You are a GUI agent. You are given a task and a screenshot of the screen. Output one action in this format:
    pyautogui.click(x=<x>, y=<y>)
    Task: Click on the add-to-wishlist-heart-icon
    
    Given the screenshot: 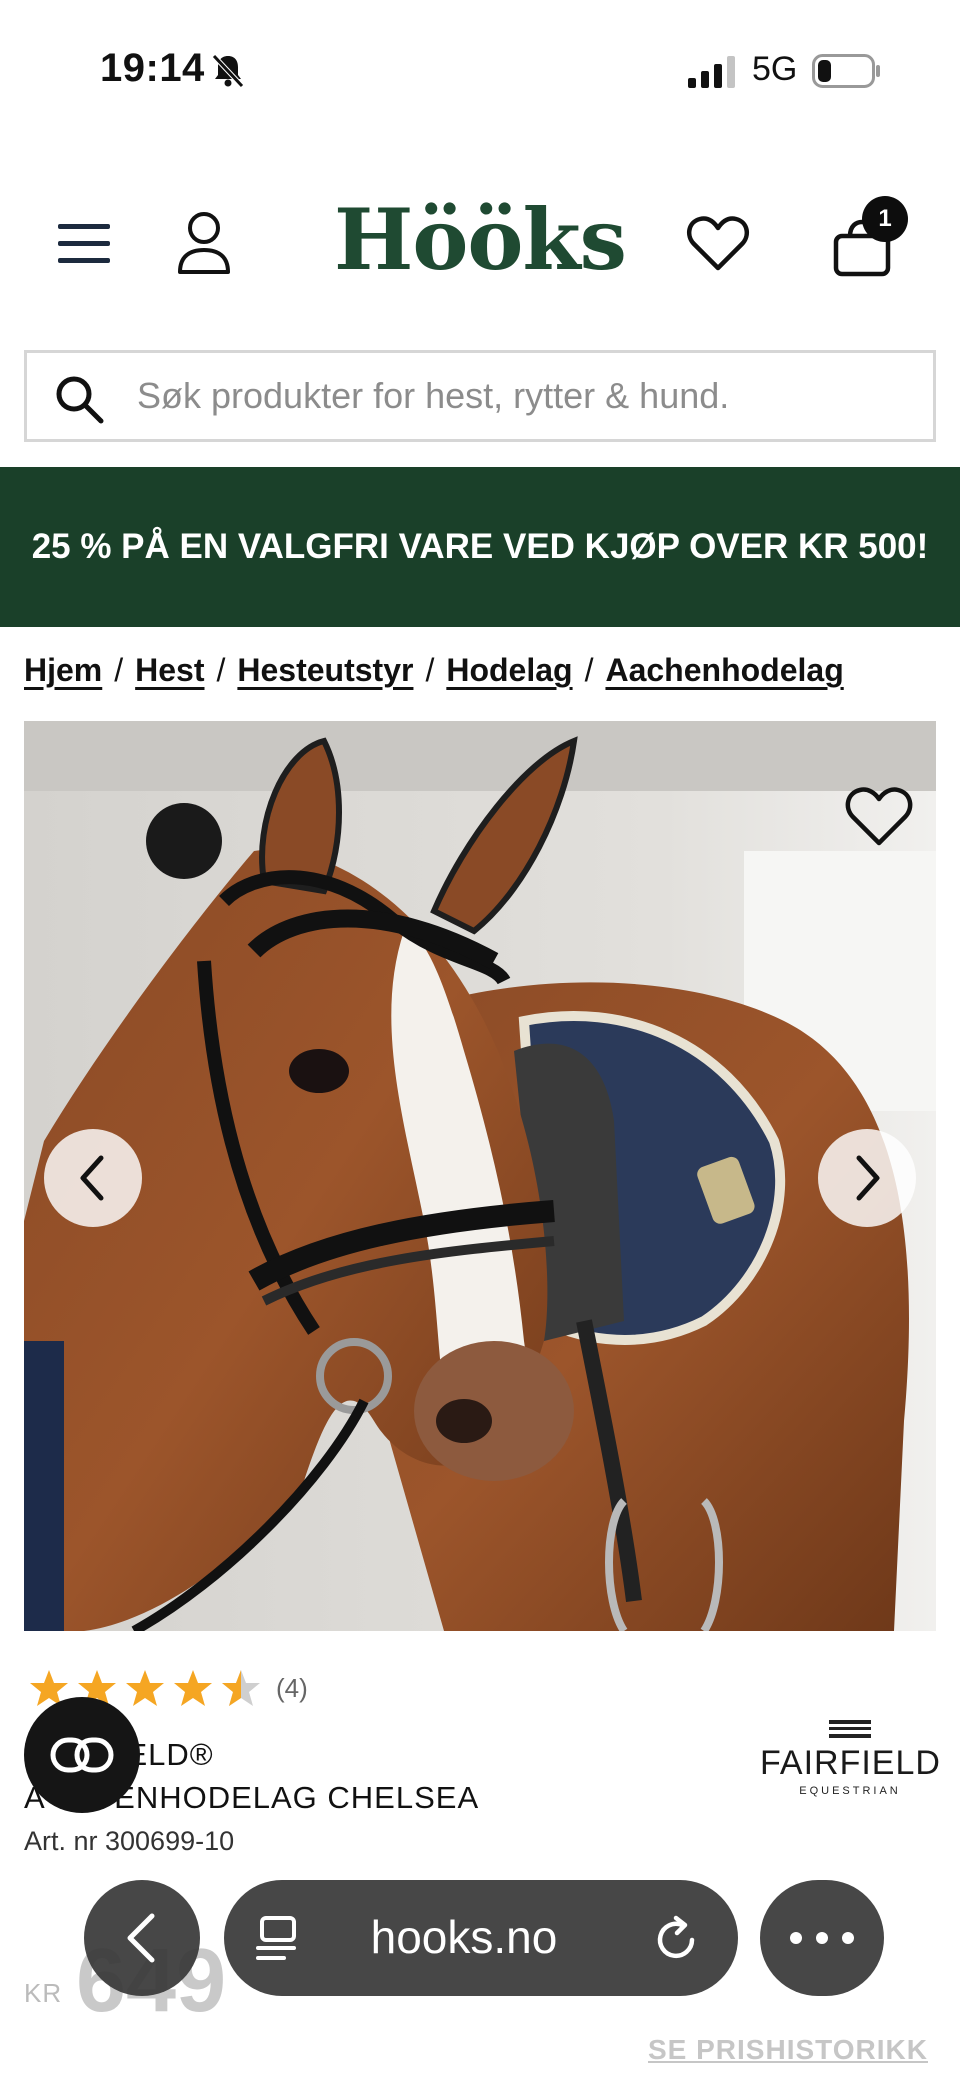 What is the action you would take?
    pyautogui.click(x=879, y=816)
    